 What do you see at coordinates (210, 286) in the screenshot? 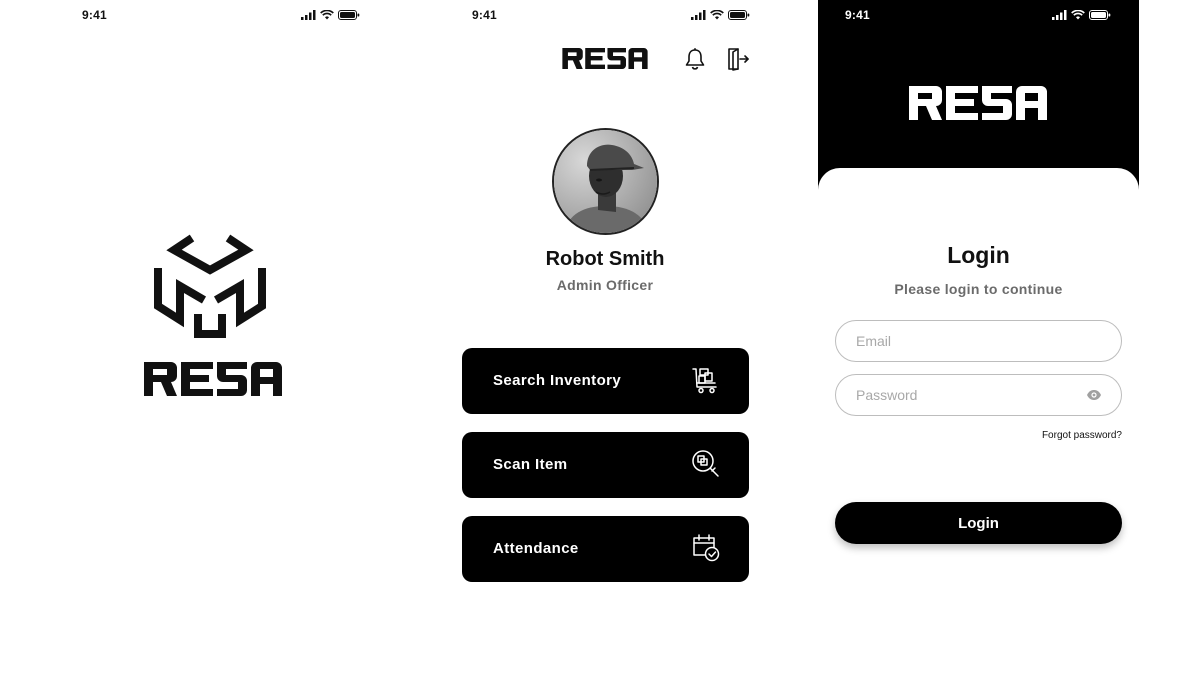
I see `resa-logo-mark` at bounding box center [210, 286].